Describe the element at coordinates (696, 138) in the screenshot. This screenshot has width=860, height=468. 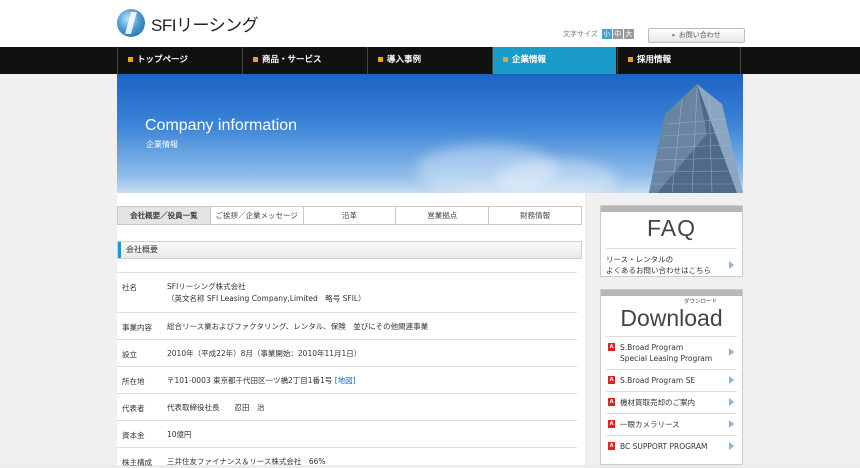
I see `building-image` at that location.